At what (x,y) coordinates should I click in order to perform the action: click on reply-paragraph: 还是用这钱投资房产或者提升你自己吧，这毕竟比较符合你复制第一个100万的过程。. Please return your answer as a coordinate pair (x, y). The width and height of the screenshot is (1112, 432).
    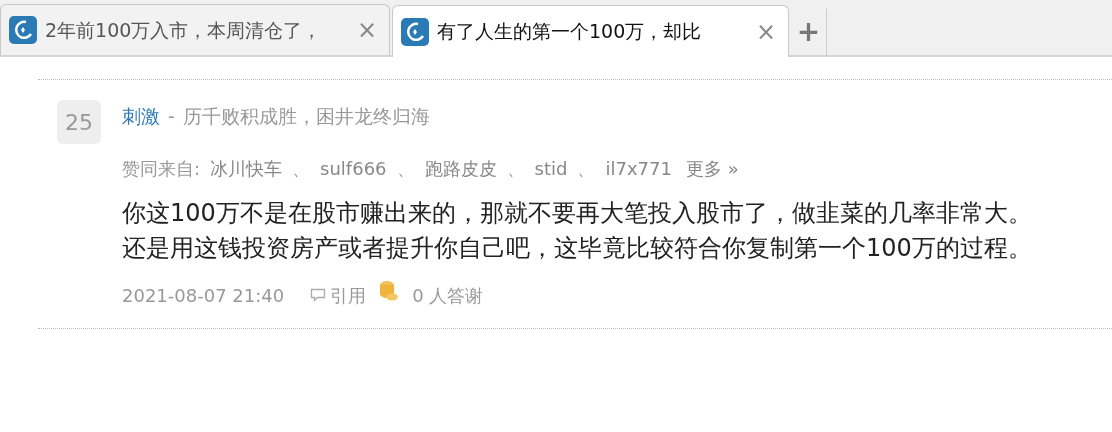
    Looking at the image, I should click on (577, 248).